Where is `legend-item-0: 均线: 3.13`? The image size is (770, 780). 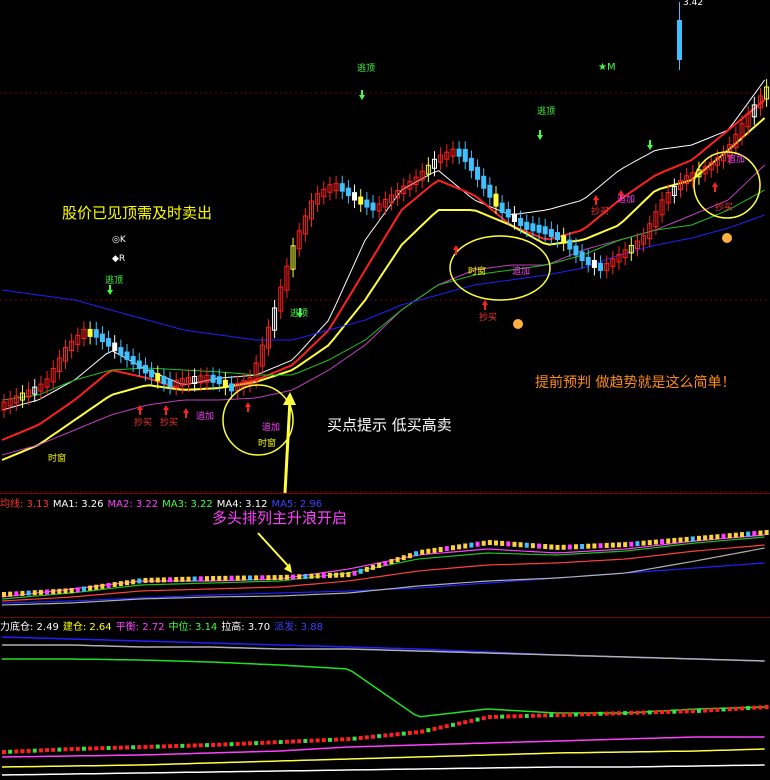
legend-item-0: 均线: 3.13 is located at coordinates (24, 504).